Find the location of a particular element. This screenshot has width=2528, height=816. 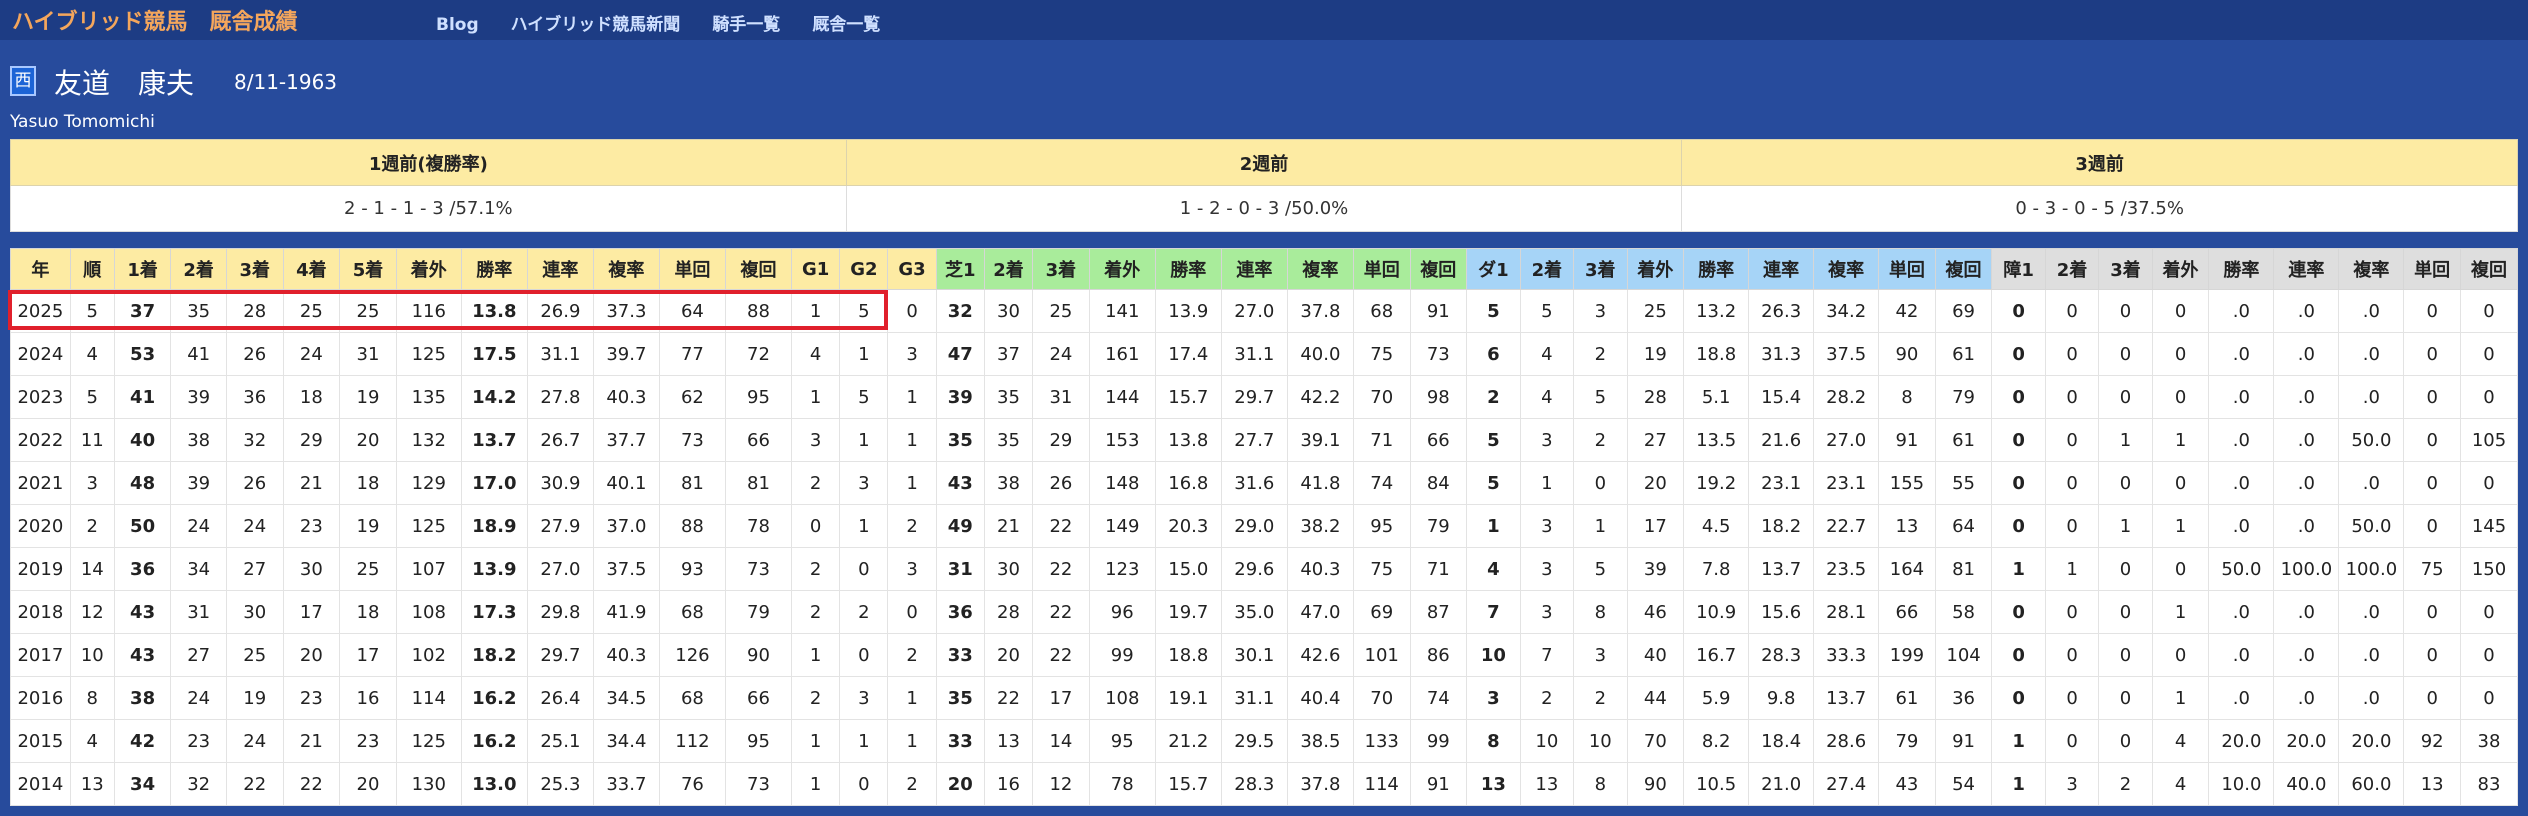

stats-cell: 15.4 is located at coordinates (1781, 397).